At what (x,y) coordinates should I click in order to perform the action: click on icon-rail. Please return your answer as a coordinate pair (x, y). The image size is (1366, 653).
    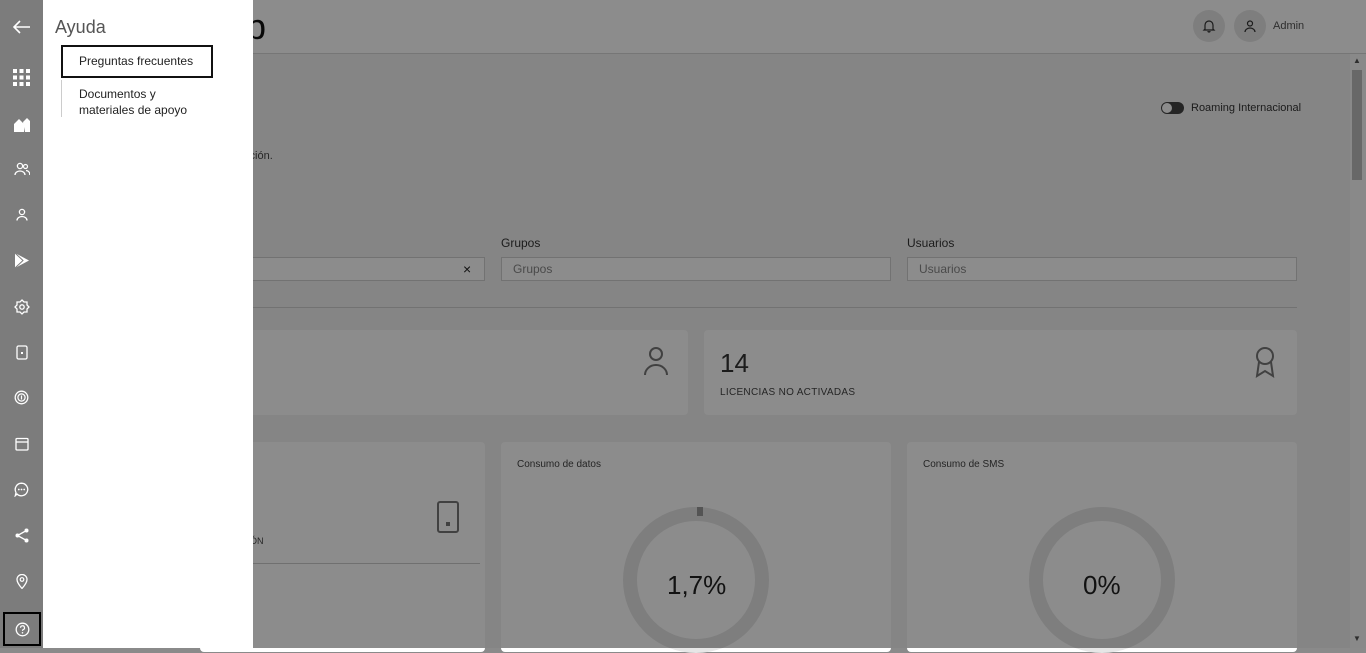
    Looking at the image, I should click on (21, 324).